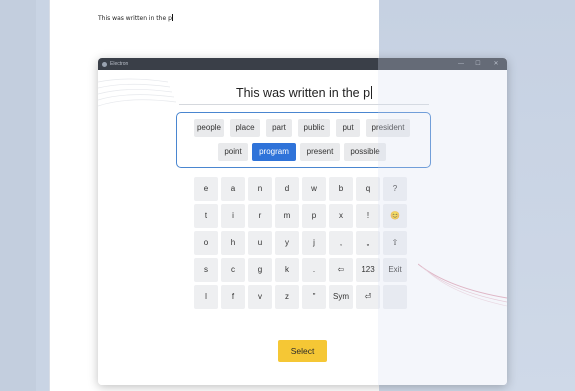 This screenshot has height=391, width=575. What do you see at coordinates (206, 216) in the screenshot?
I see `key-t: t` at bounding box center [206, 216].